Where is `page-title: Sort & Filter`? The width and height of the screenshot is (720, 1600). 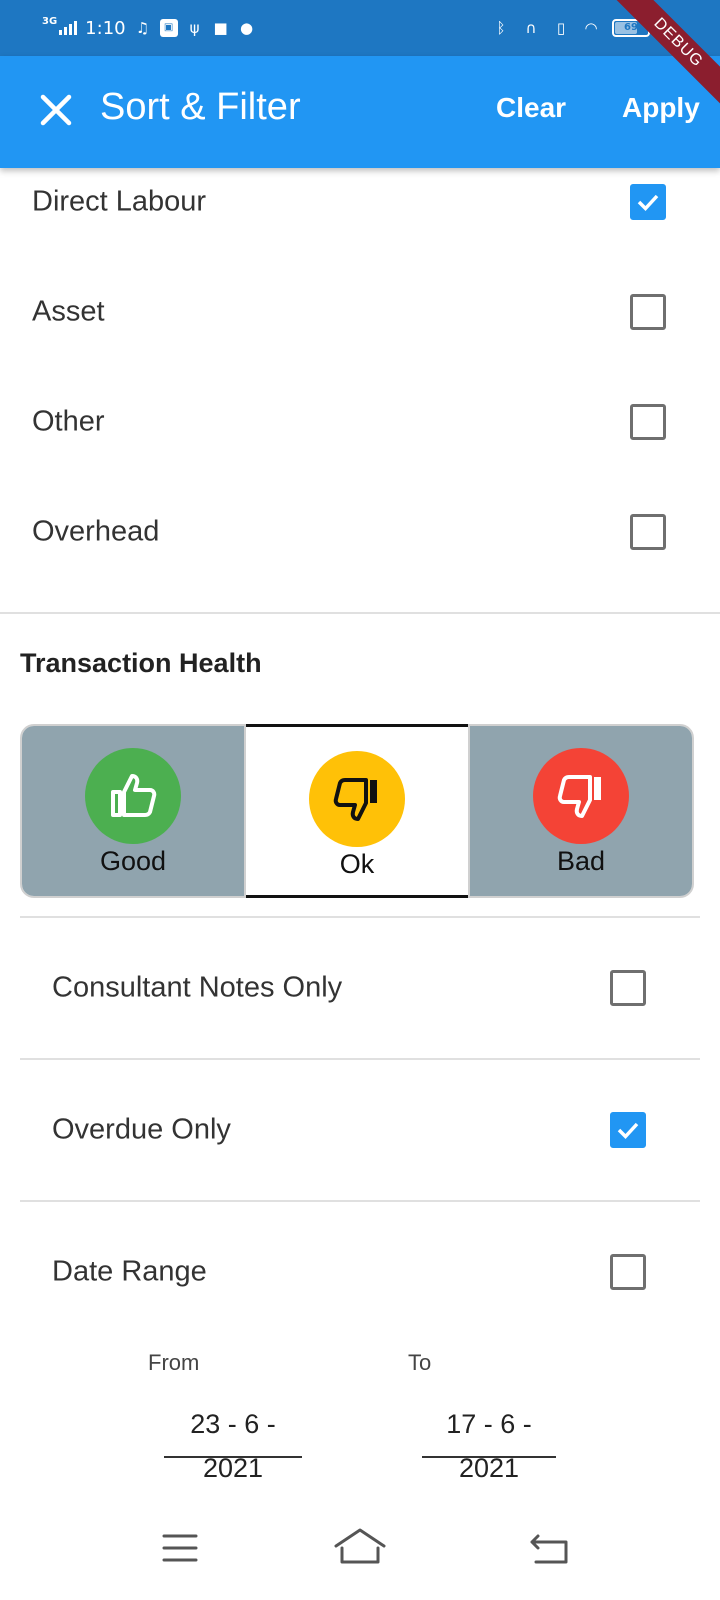
page-title: Sort & Filter is located at coordinates (200, 107).